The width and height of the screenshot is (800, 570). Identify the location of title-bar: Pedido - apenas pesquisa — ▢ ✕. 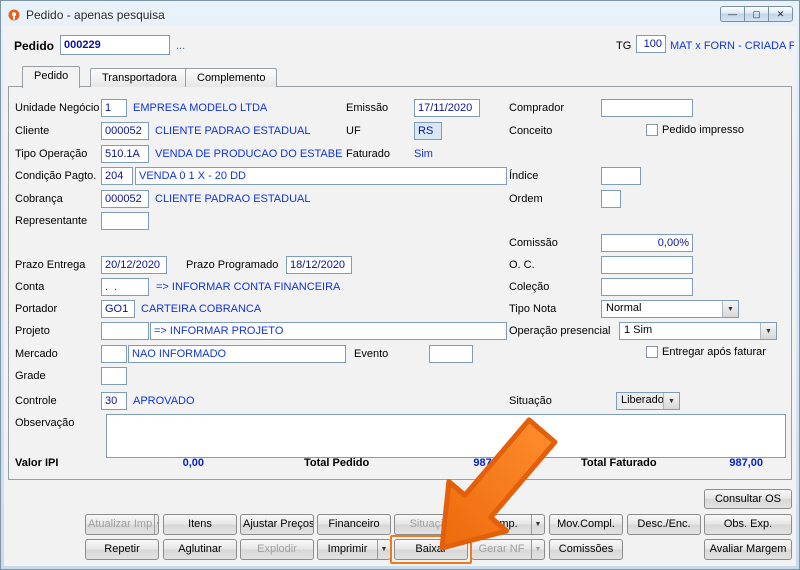
(400, 15).